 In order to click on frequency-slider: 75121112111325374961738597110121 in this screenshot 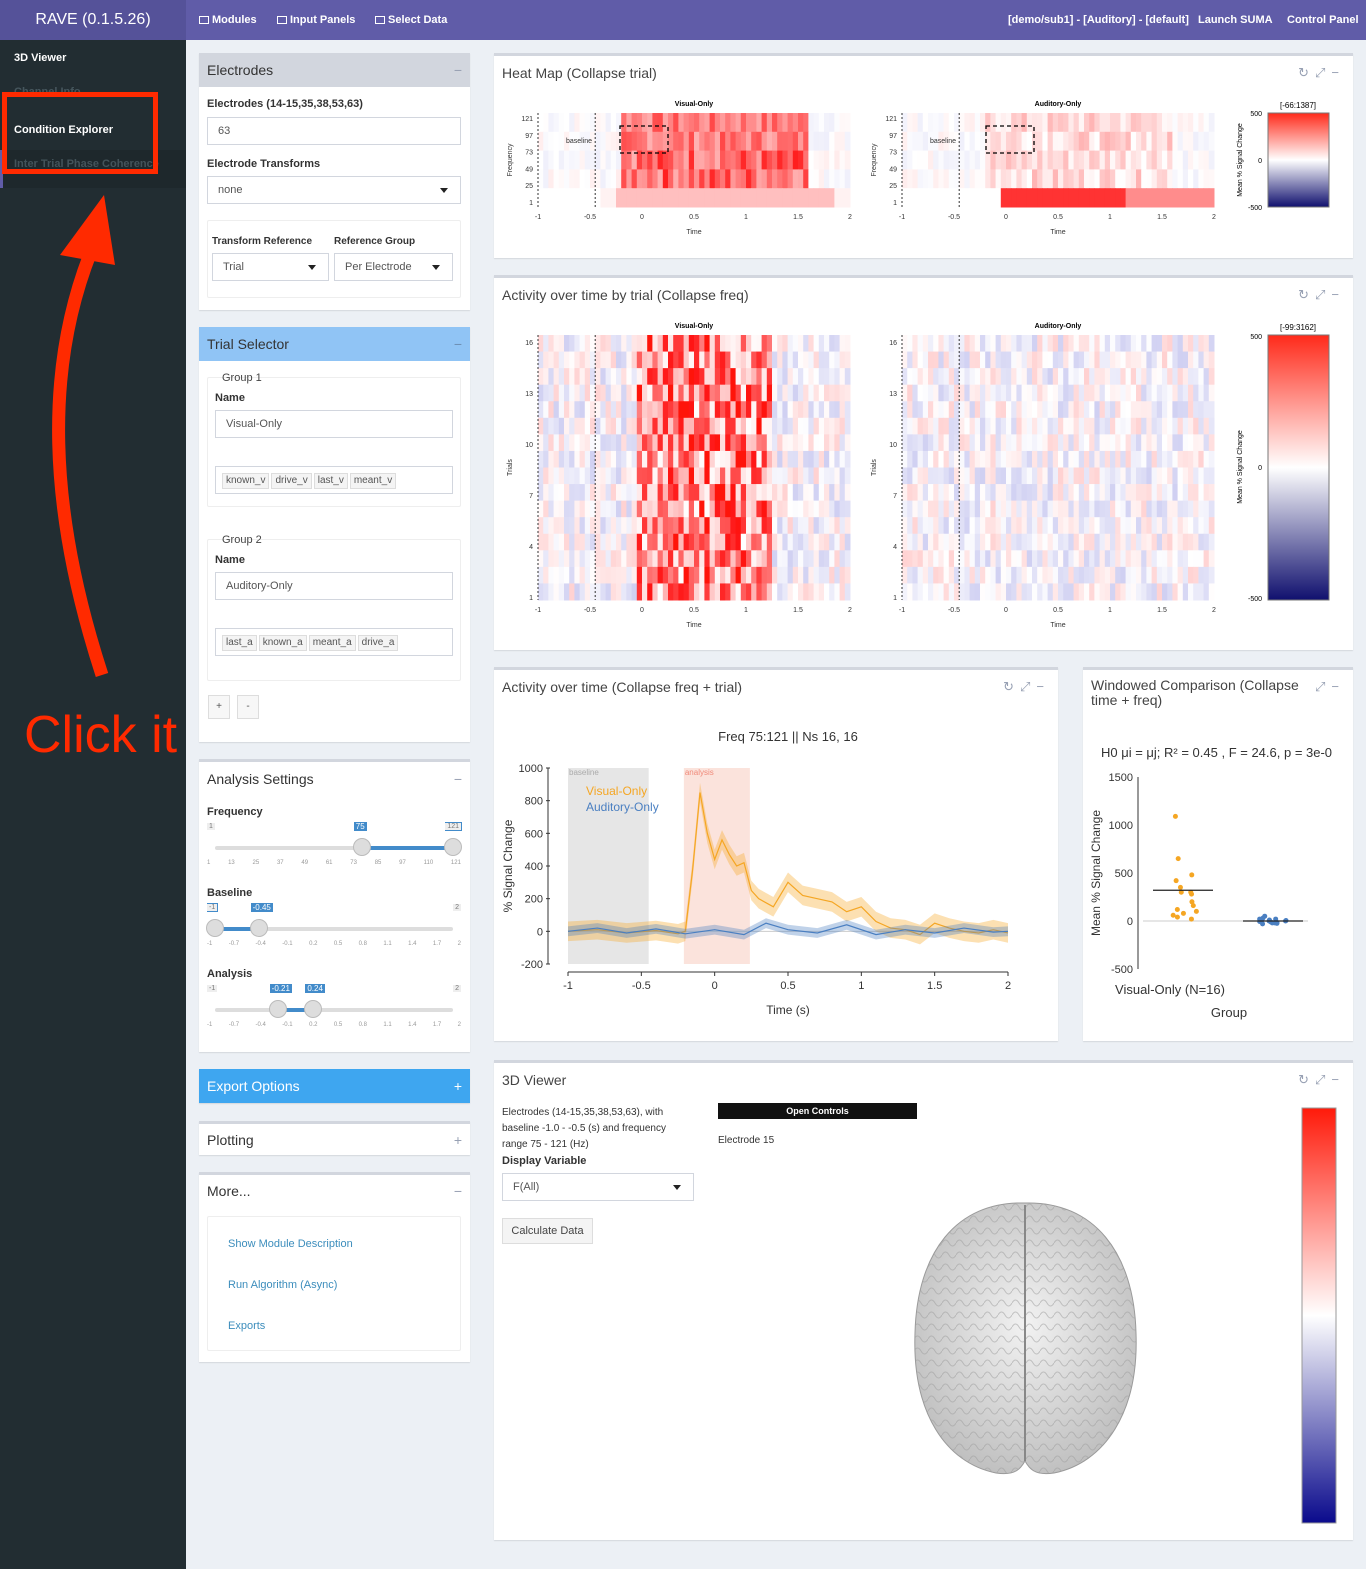, I will do `click(335, 846)`.